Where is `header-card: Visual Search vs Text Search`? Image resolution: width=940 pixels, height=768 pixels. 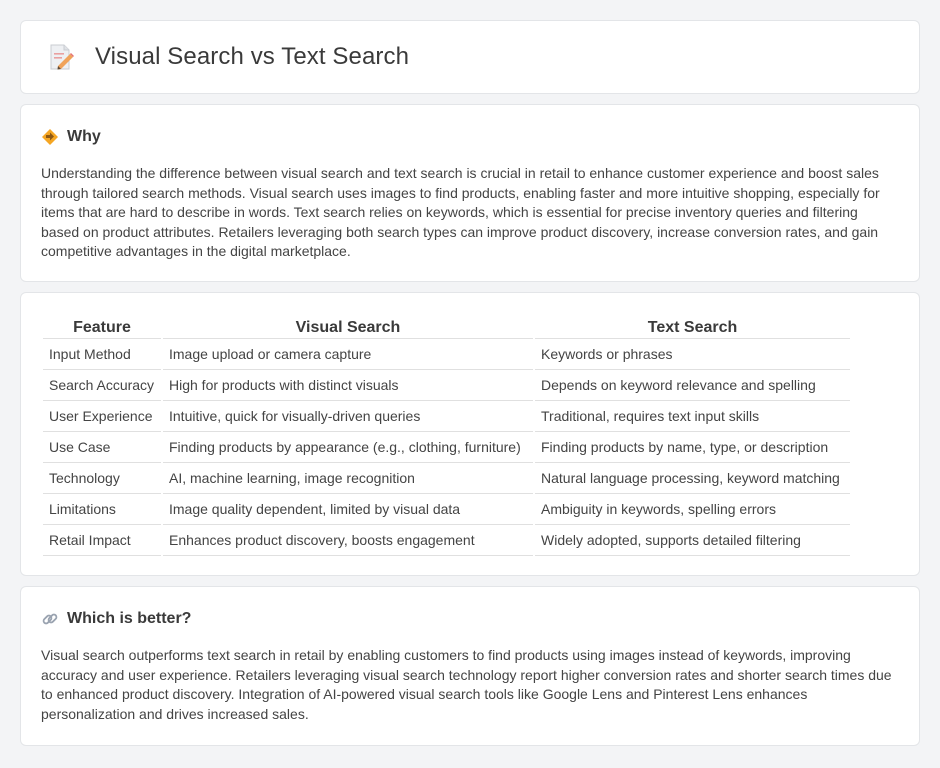 header-card: Visual Search vs Text Search is located at coordinates (470, 57).